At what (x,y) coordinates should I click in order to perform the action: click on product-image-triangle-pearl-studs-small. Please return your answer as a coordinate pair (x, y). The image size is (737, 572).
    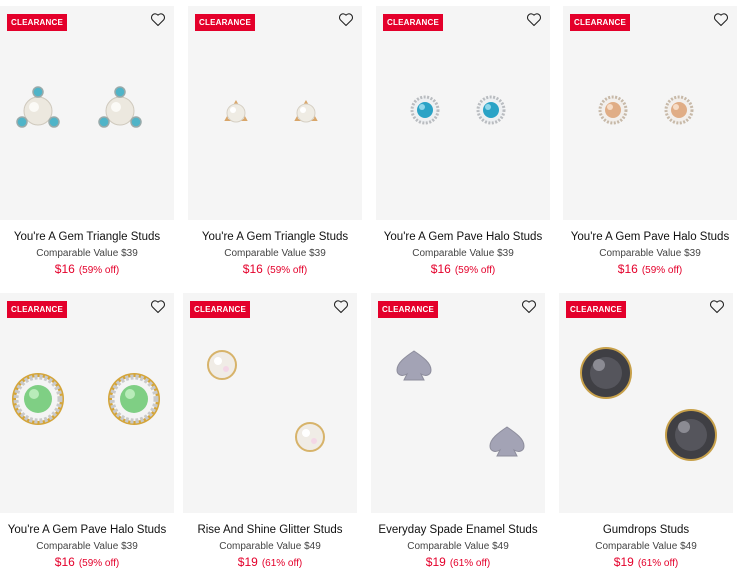
    Looking at the image, I should click on (271, 111).